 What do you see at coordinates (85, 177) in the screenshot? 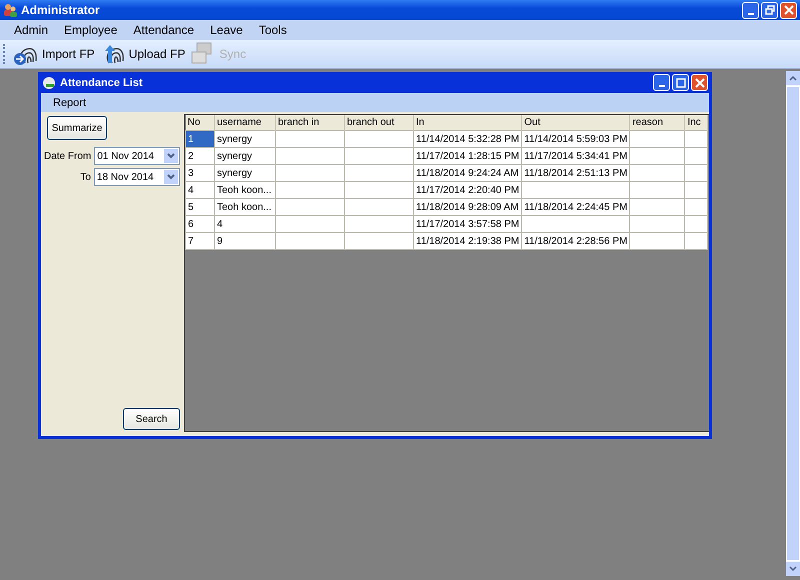
I see `field-label: To` at bounding box center [85, 177].